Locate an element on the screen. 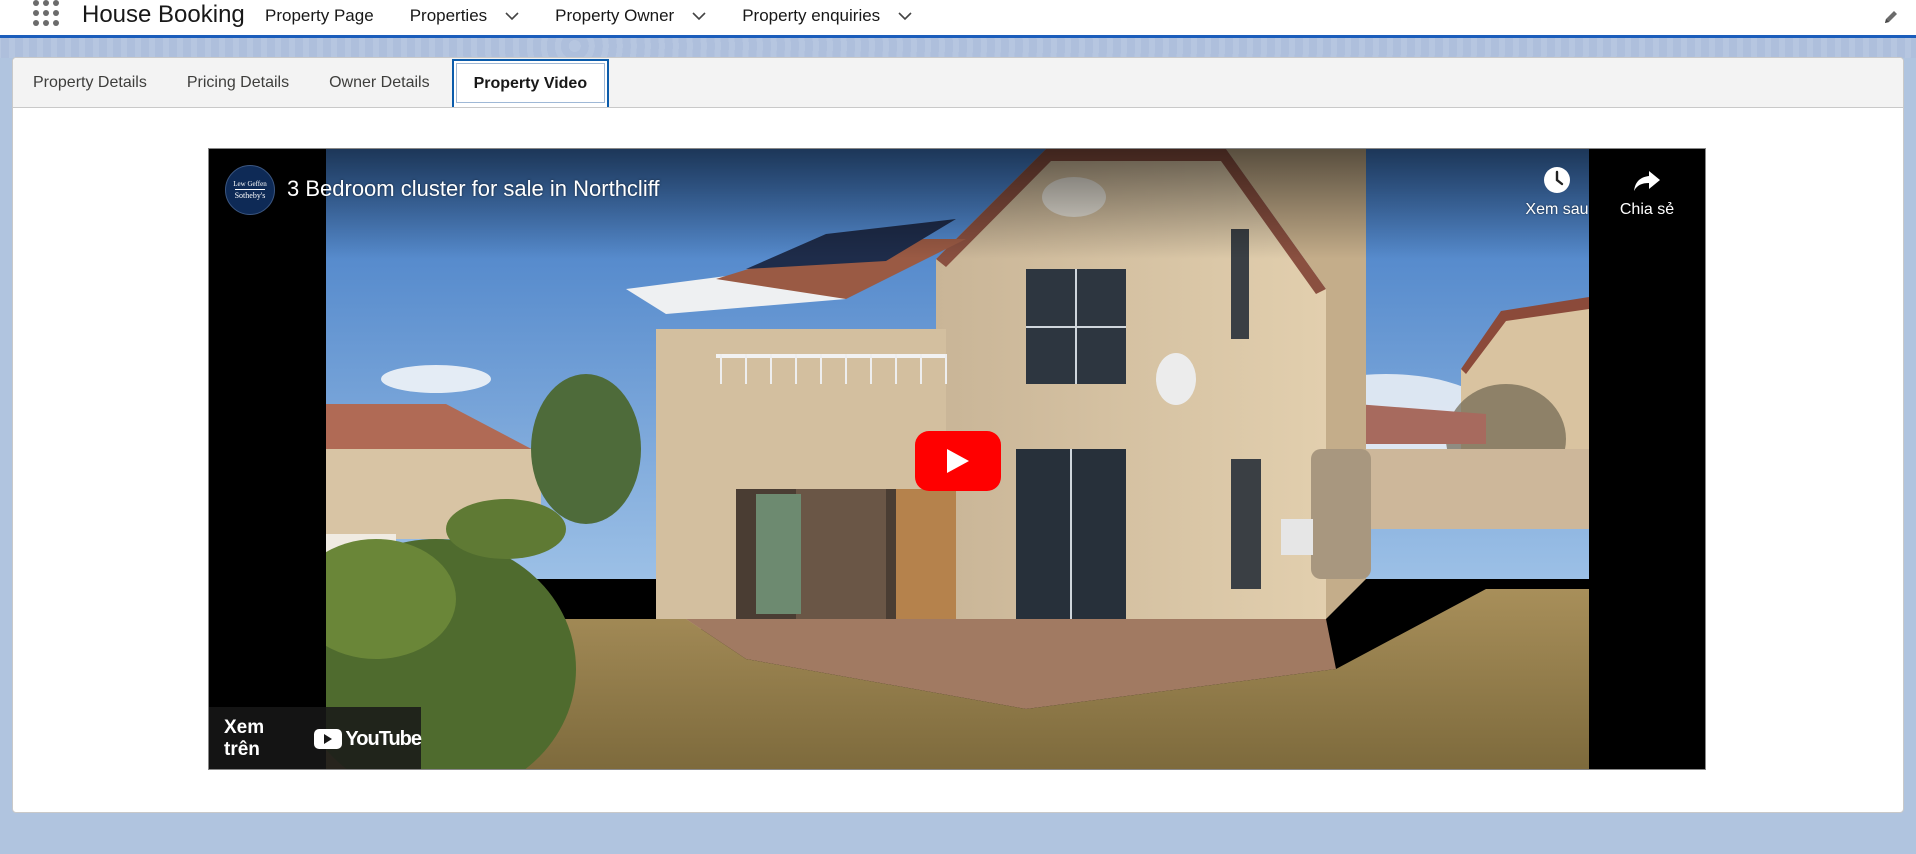 This screenshot has width=1916, height=854. clock-icon is located at coordinates (1557, 180).